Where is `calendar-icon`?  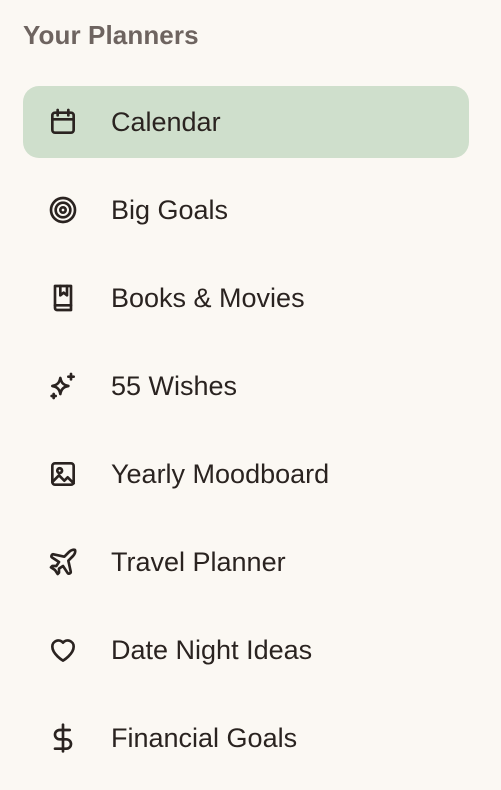
calendar-icon is located at coordinates (63, 122).